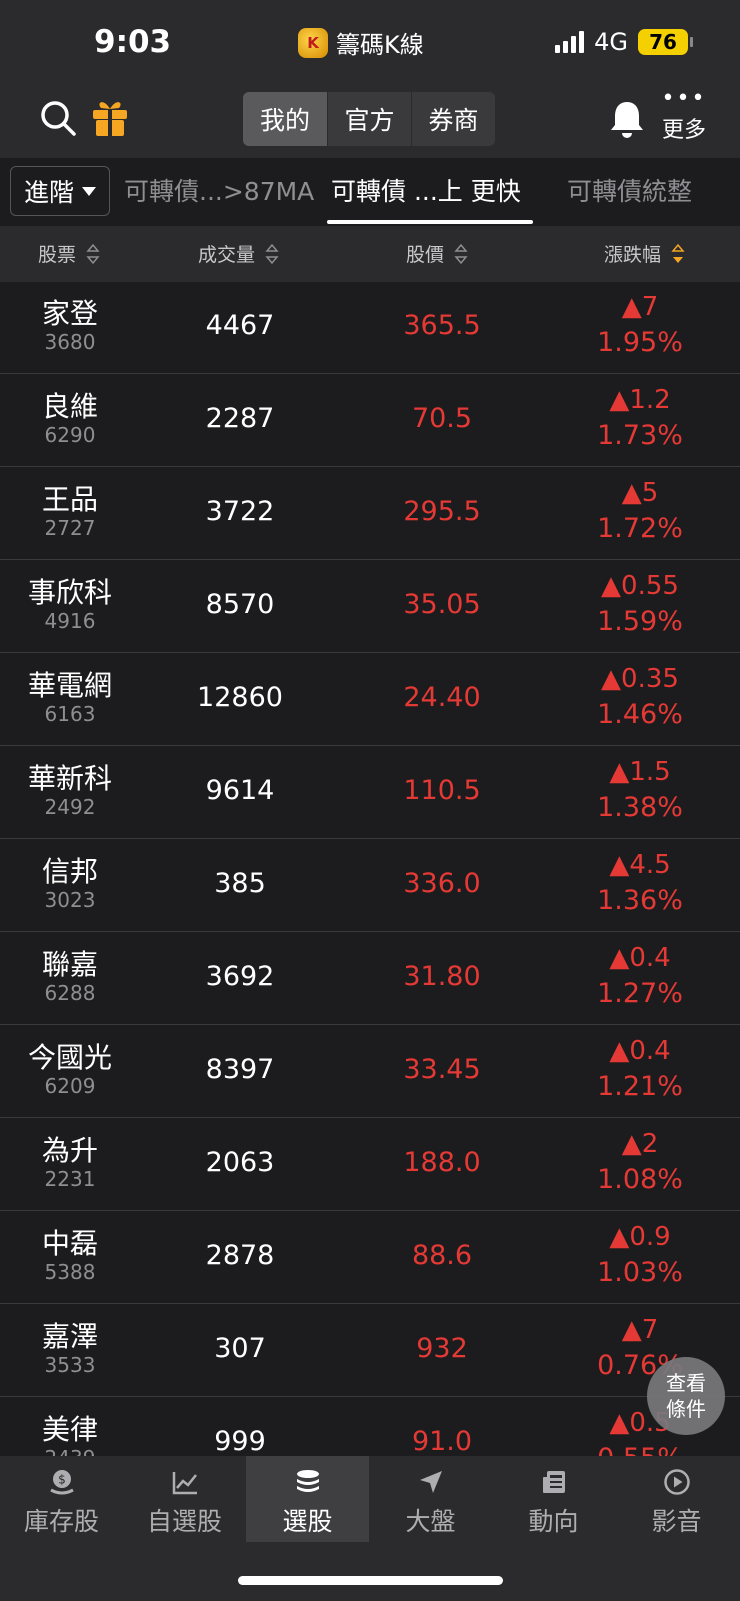 This screenshot has height=1601, width=740. What do you see at coordinates (240, 511) in the screenshot?
I see `stock-volume: 3722` at bounding box center [240, 511].